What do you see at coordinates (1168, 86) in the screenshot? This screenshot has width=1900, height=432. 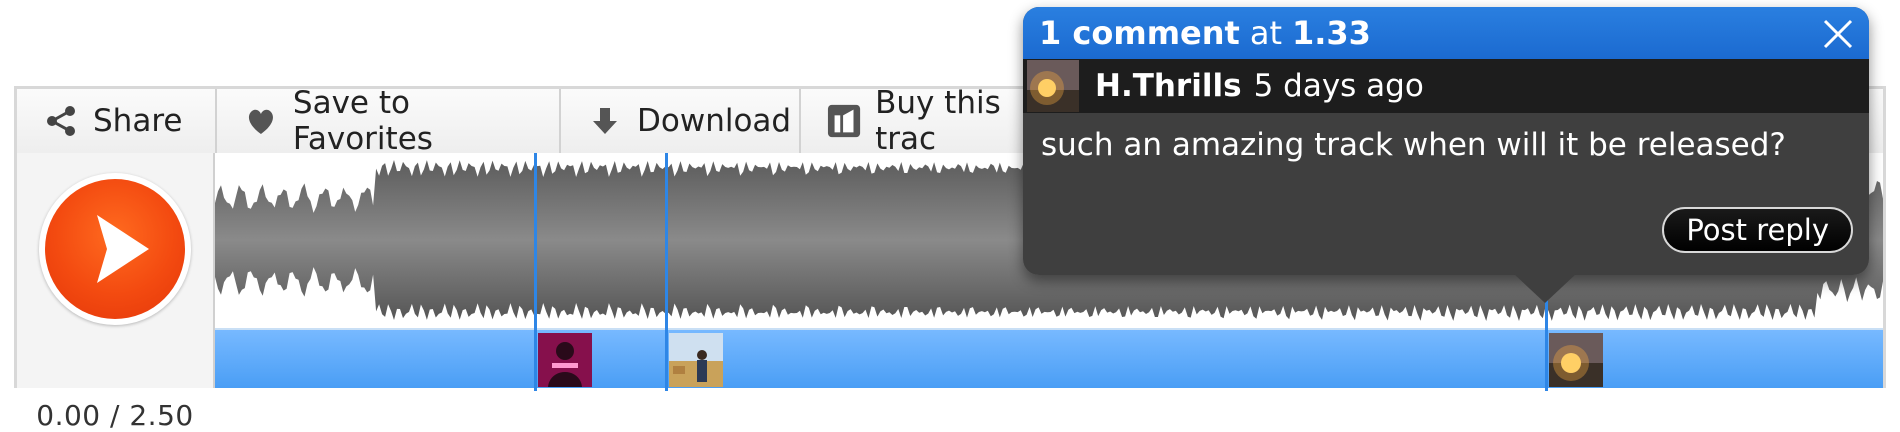 I see `comment-username: H.Thrills` at bounding box center [1168, 86].